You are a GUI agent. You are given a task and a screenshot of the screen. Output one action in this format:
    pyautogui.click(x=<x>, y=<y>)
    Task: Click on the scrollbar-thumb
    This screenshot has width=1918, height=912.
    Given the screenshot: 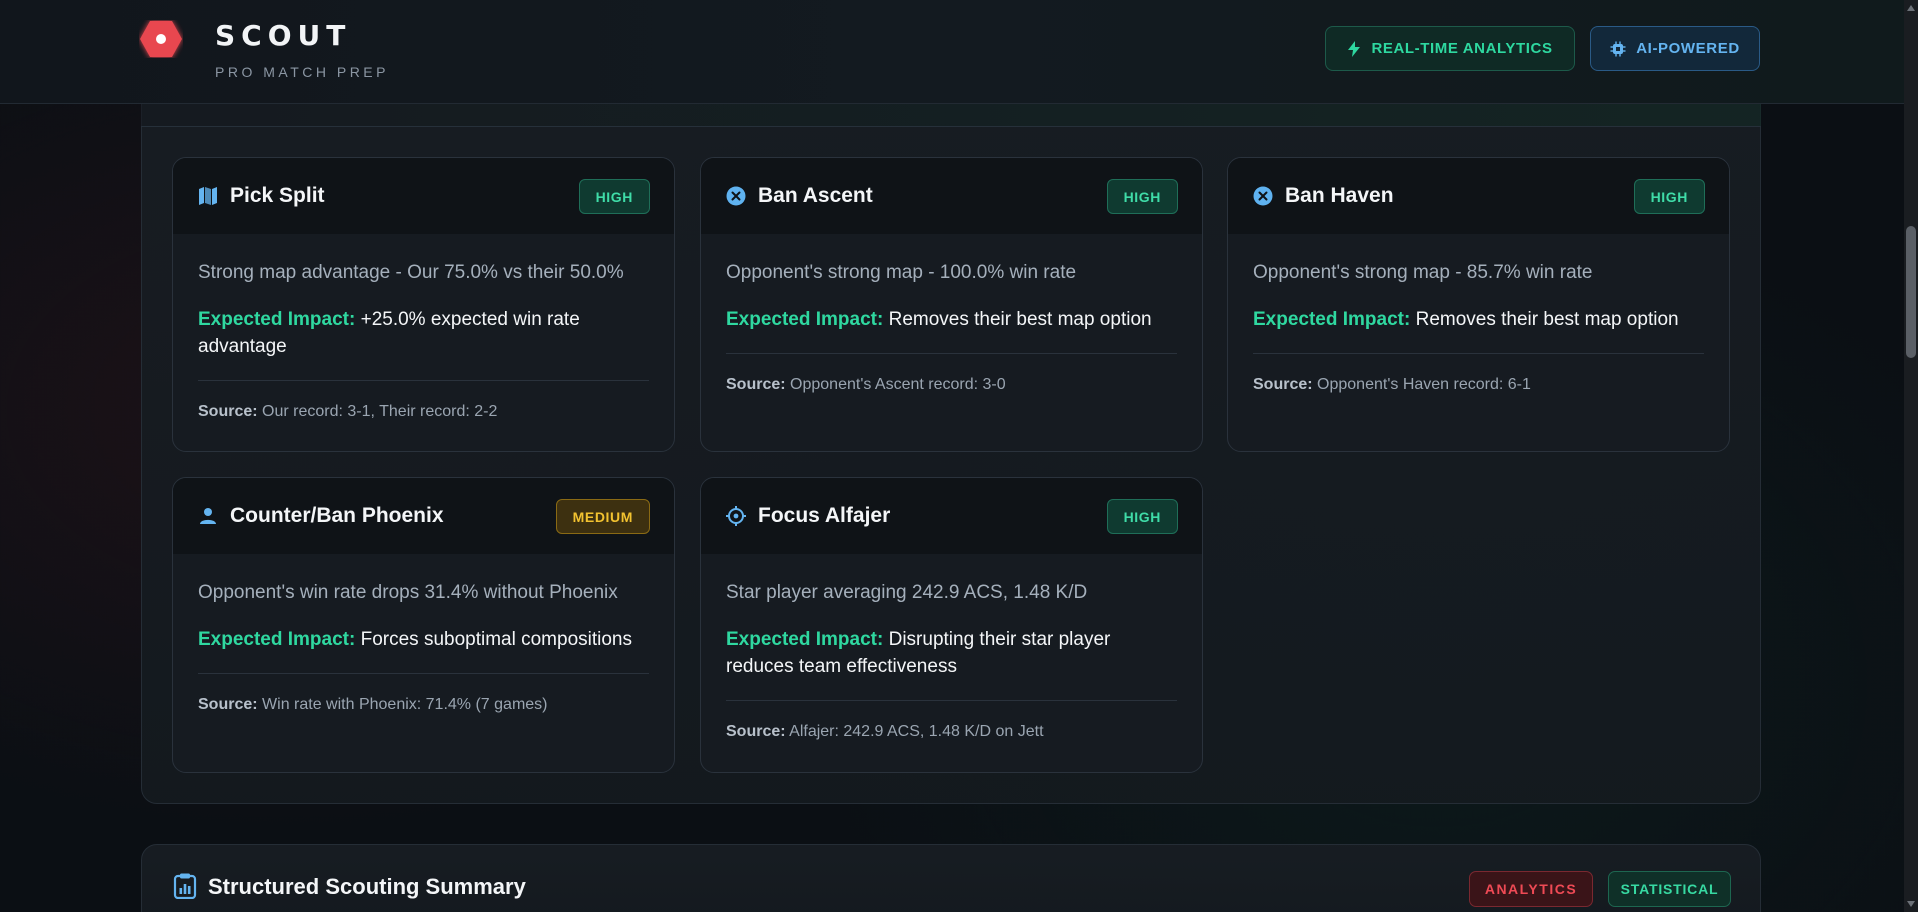 What is the action you would take?
    pyautogui.click(x=1911, y=292)
    